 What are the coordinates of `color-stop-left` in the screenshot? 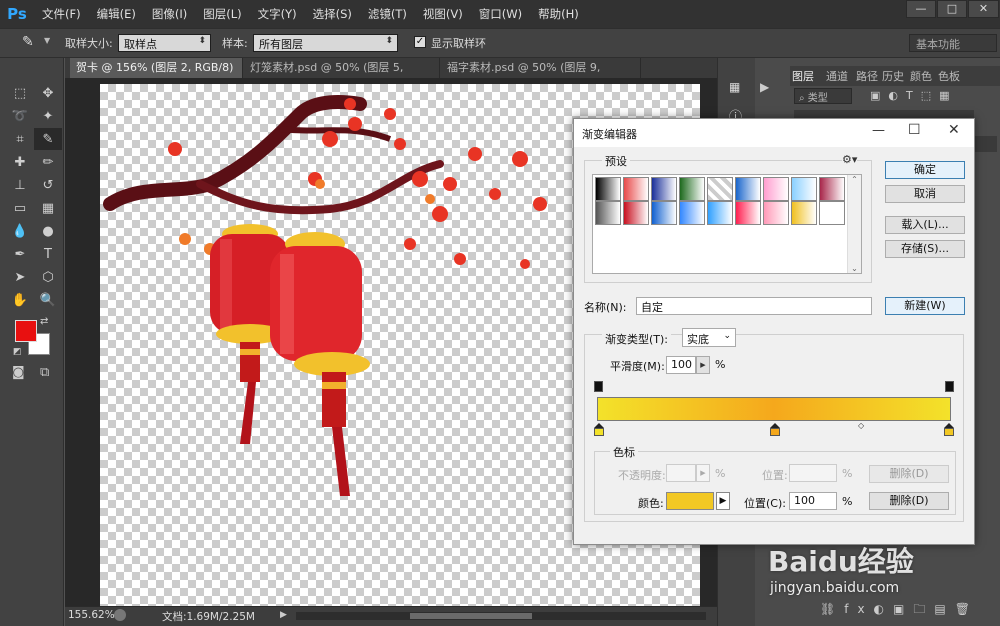 It's located at (599, 432).